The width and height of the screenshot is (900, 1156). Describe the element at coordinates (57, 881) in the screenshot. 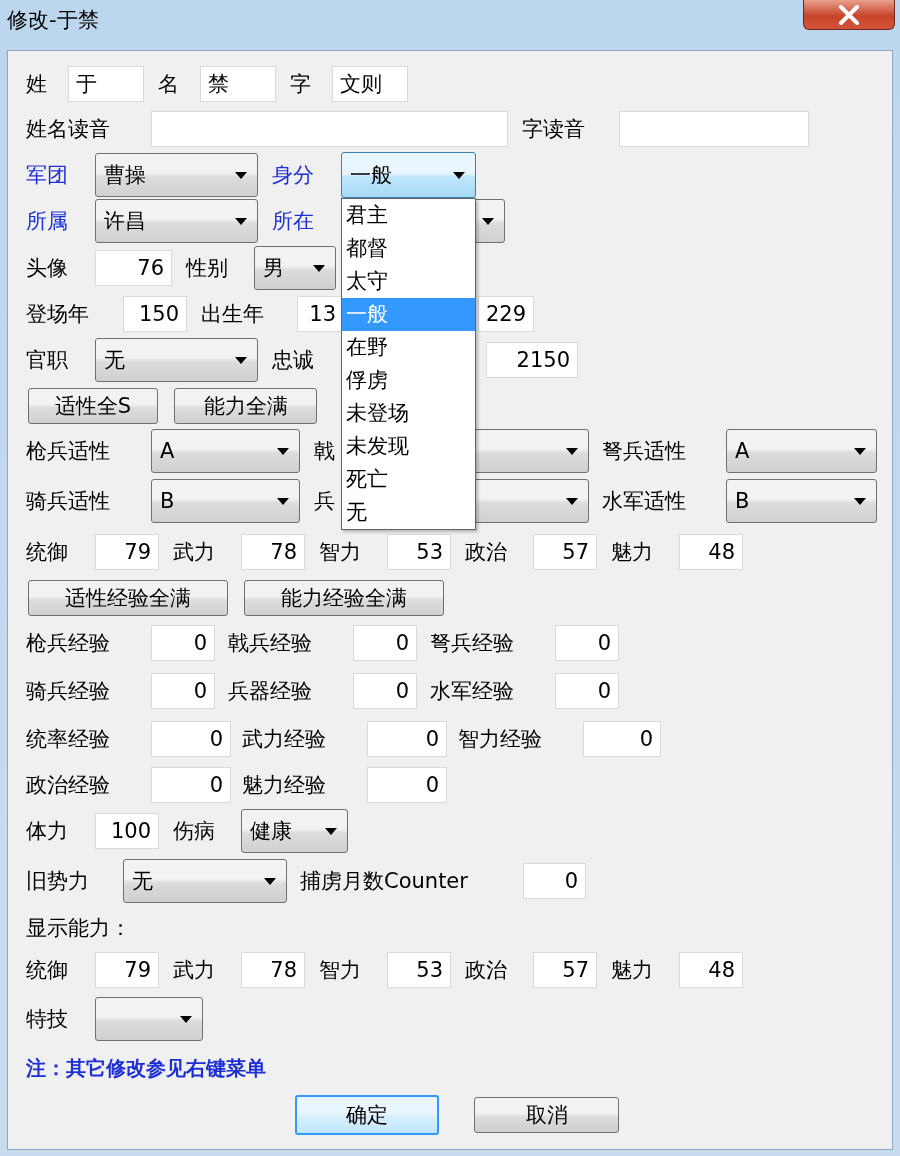

I see `field-label: 旧势力` at that location.